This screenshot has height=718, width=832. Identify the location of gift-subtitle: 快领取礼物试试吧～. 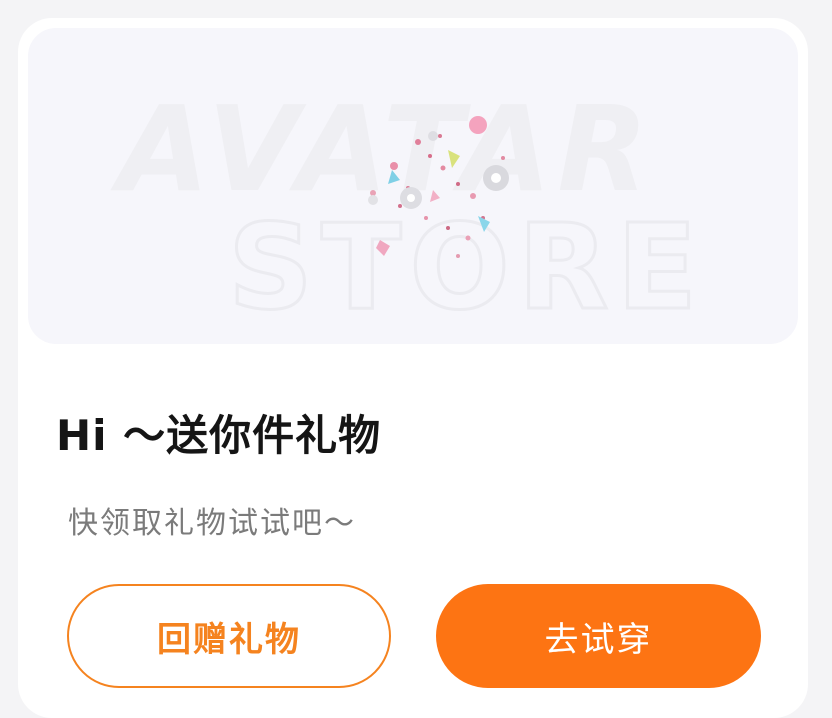
(212, 523).